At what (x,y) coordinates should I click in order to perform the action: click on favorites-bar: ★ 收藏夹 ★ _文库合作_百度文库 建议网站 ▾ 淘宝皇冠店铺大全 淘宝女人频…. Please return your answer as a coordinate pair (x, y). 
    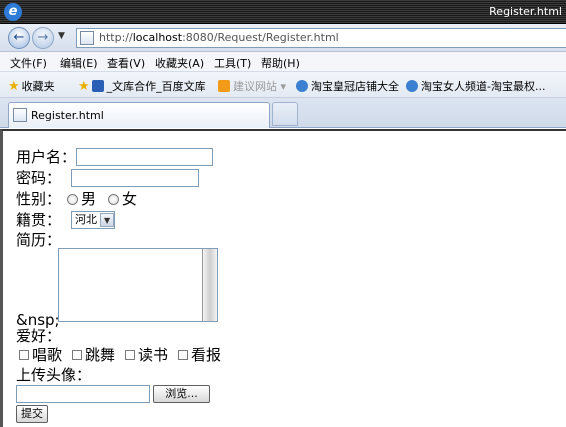
    Looking at the image, I should click on (283, 85).